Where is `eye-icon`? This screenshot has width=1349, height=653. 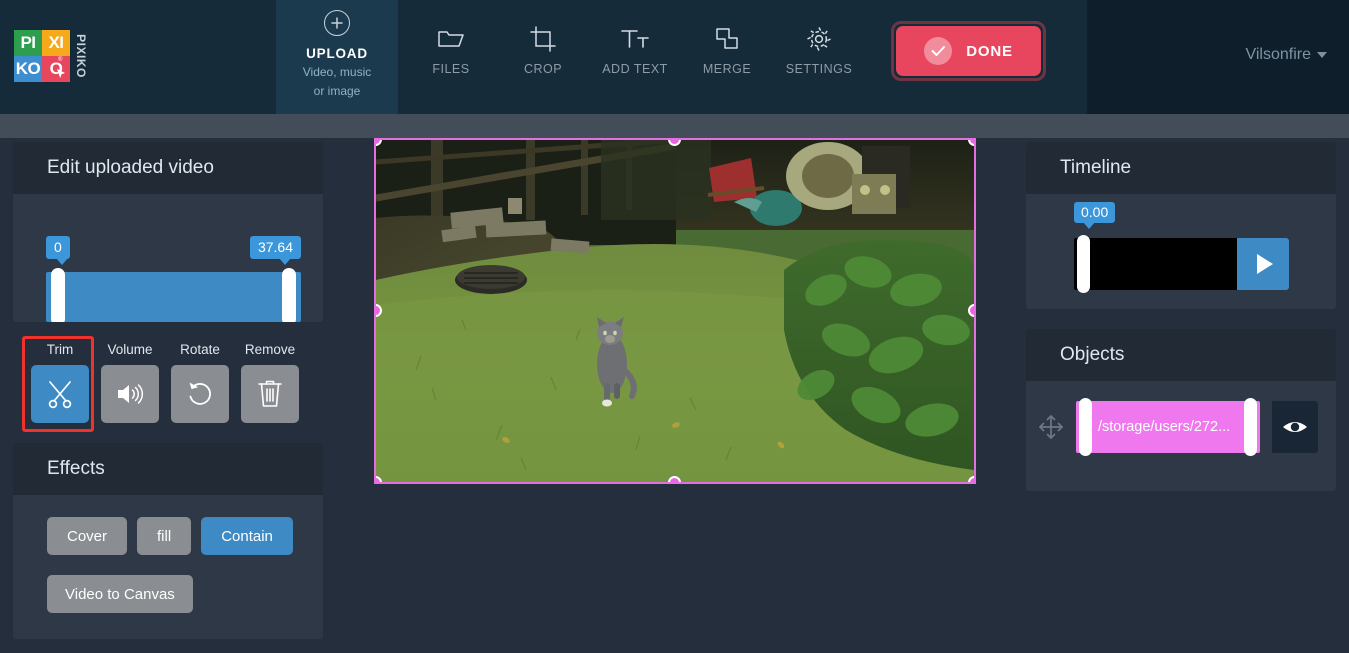 eye-icon is located at coordinates (1295, 427).